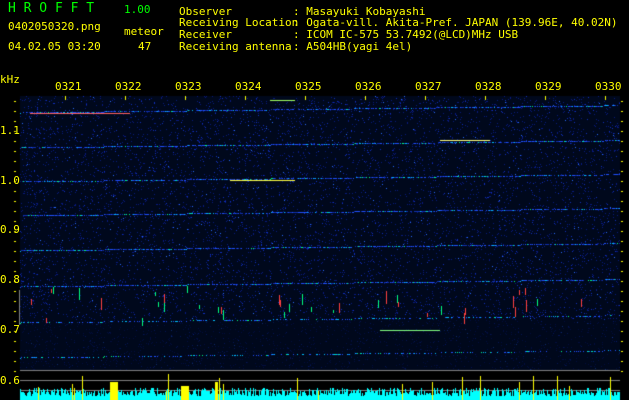 The width and height of the screenshot is (629, 400). Describe the element at coordinates (428, 86) in the screenshot. I see `time-tick-label: 0327` at that location.